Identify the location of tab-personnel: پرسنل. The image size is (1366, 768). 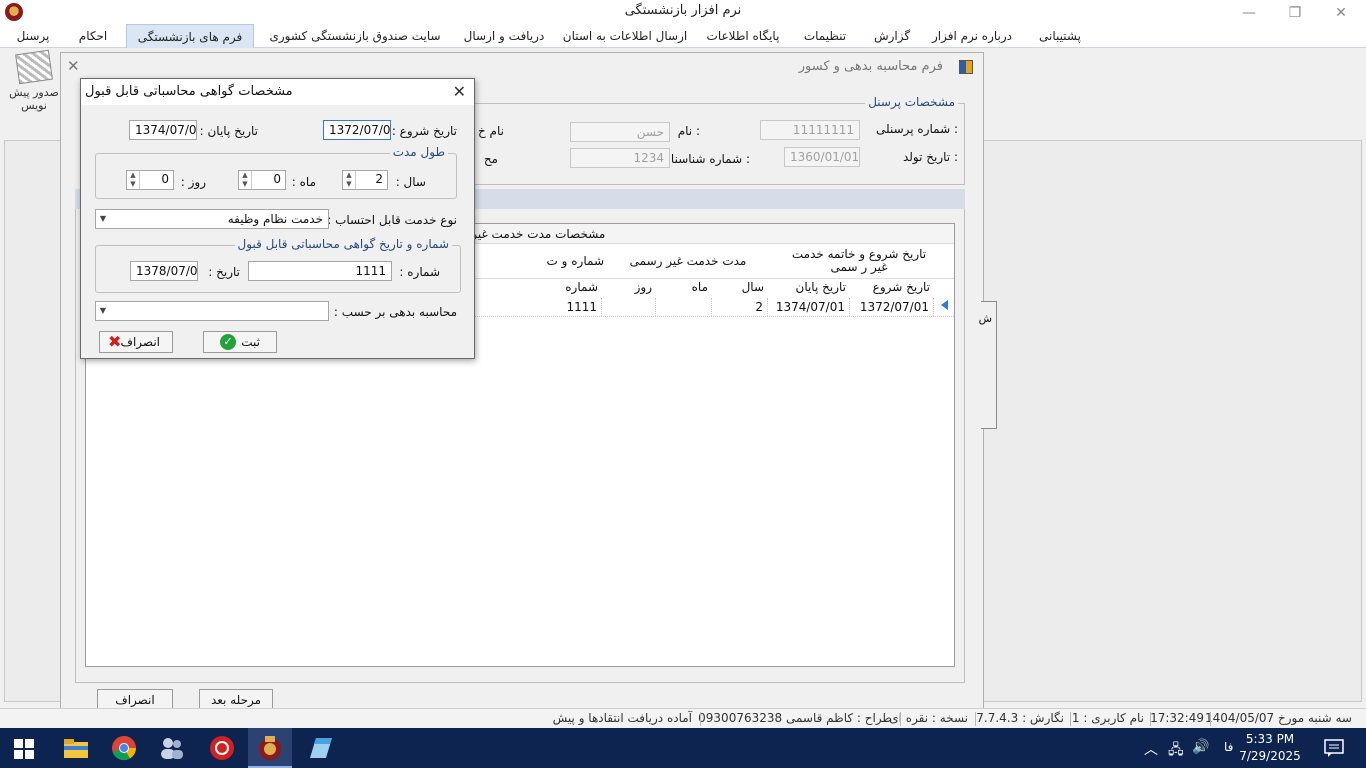
(33, 36).